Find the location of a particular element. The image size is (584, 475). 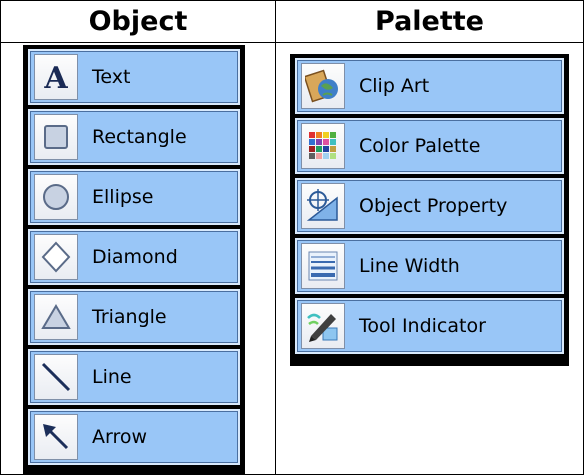

header-divider is located at coordinates (292, 42).